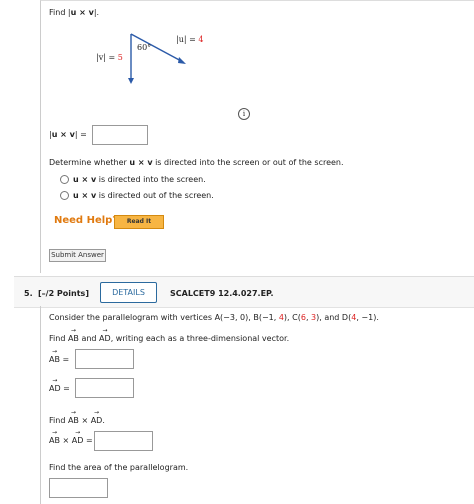 This screenshot has width=474, height=504. What do you see at coordinates (109, 57) in the screenshot?
I see `v-magnitude-label: |v| = 5` at bounding box center [109, 57].